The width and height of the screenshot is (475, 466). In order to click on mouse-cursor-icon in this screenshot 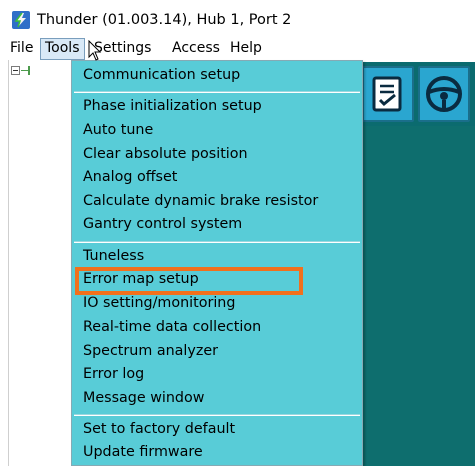, I will do `click(95, 50)`.